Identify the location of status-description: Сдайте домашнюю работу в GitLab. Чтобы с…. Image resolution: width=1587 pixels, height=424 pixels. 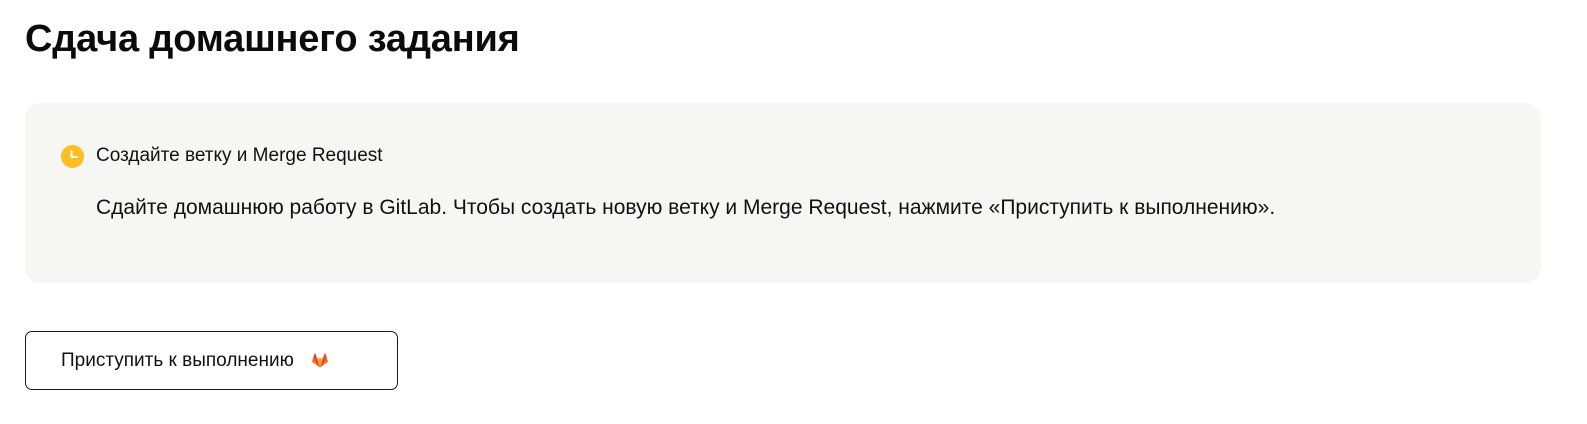
(686, 207).